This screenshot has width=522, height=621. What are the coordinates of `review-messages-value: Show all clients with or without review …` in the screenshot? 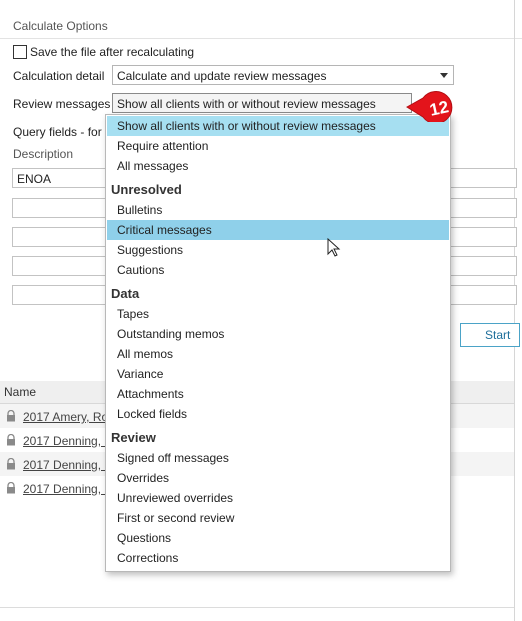 It's located at (246, 104).